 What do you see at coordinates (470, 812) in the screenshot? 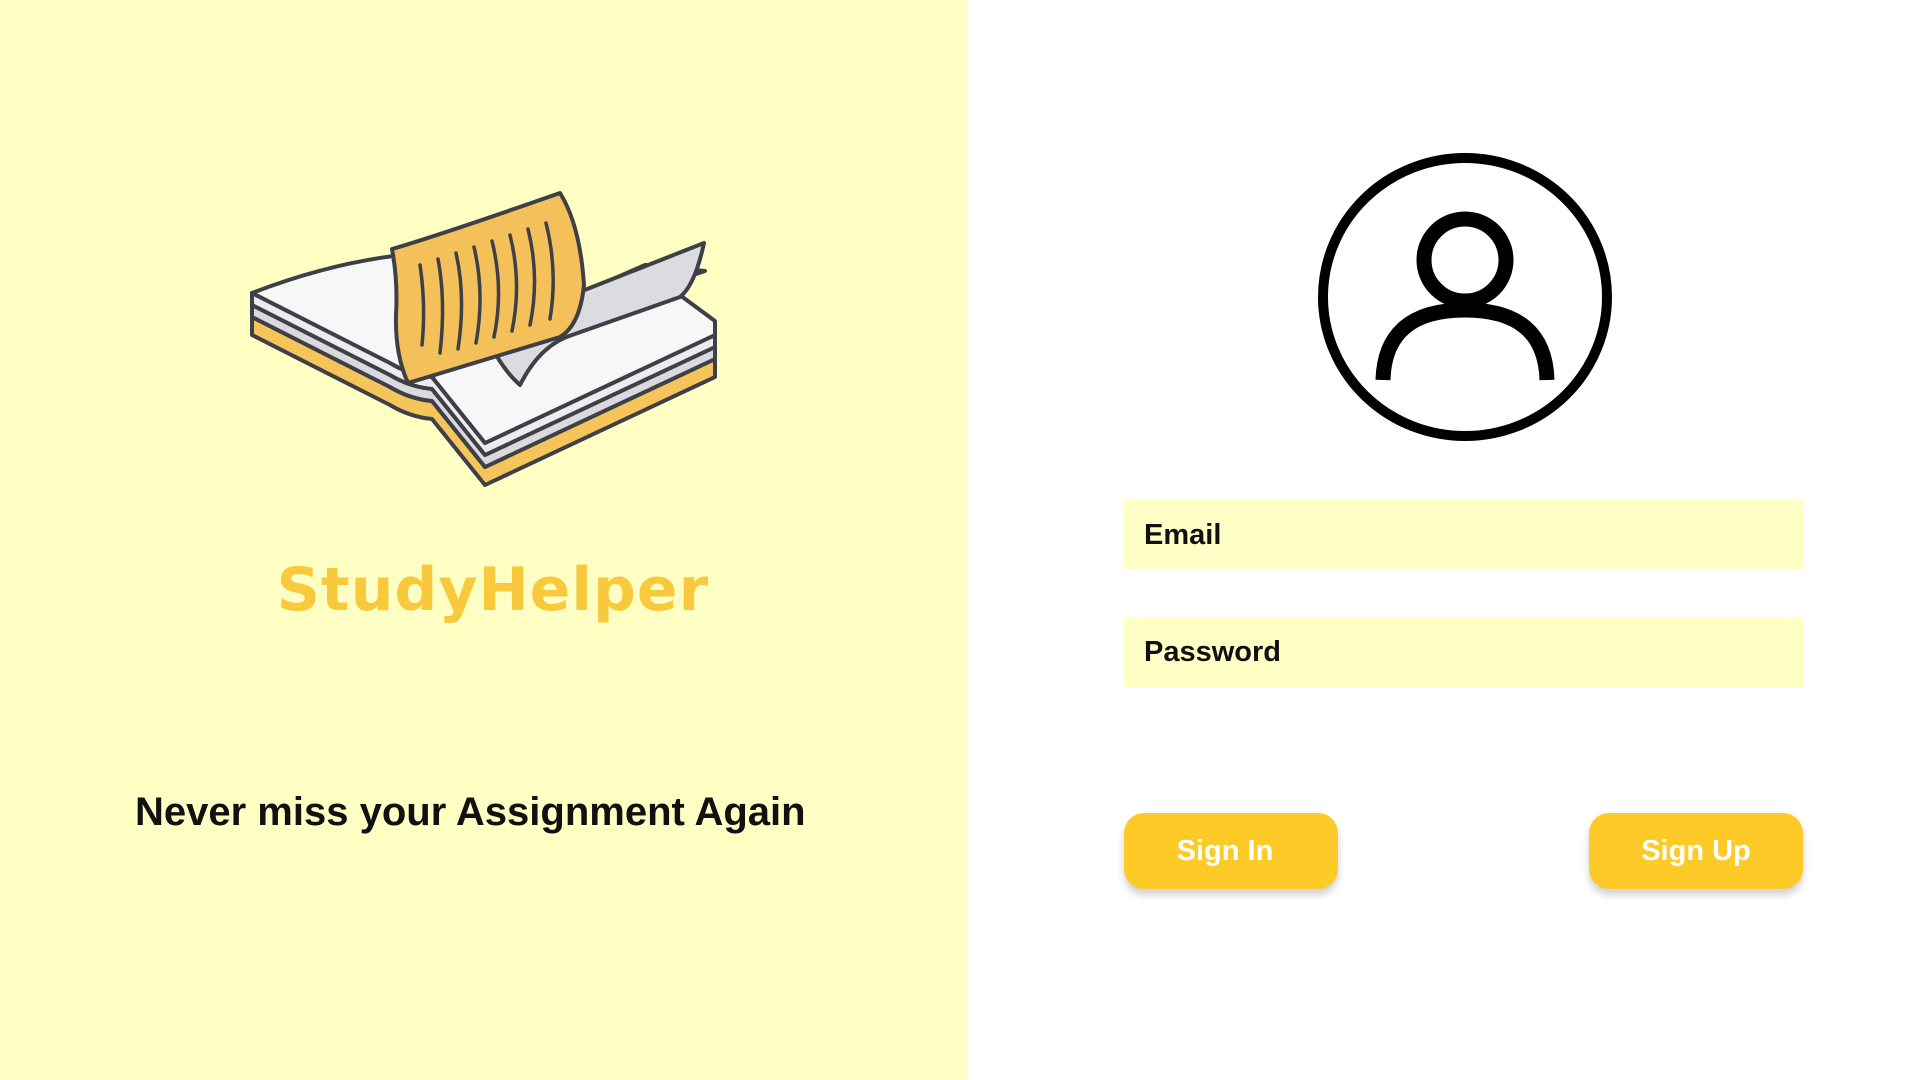
I see `tagline: Never miss your Assignment Again` at bounding box center [470, 812].